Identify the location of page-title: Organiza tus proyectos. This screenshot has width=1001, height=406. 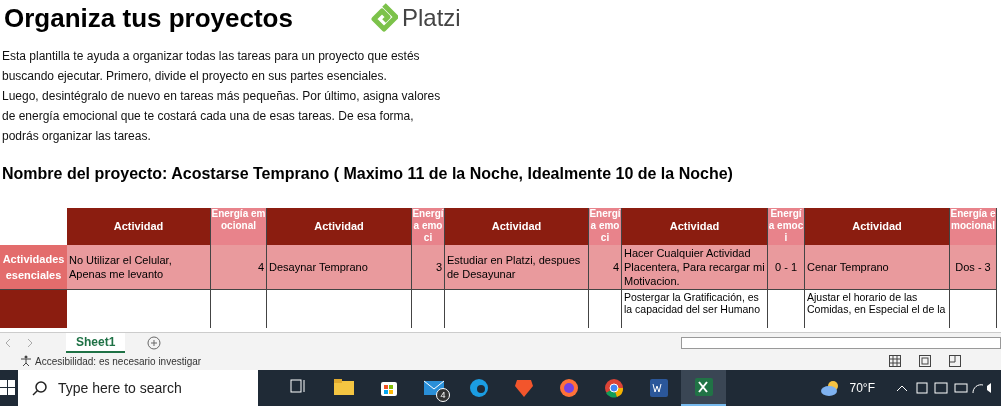
(149, 18).